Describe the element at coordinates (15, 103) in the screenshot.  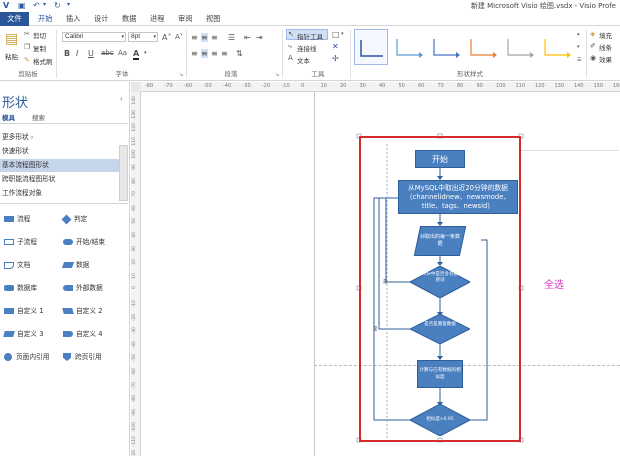
I see `shapes-pane-title: 形状` at that location.